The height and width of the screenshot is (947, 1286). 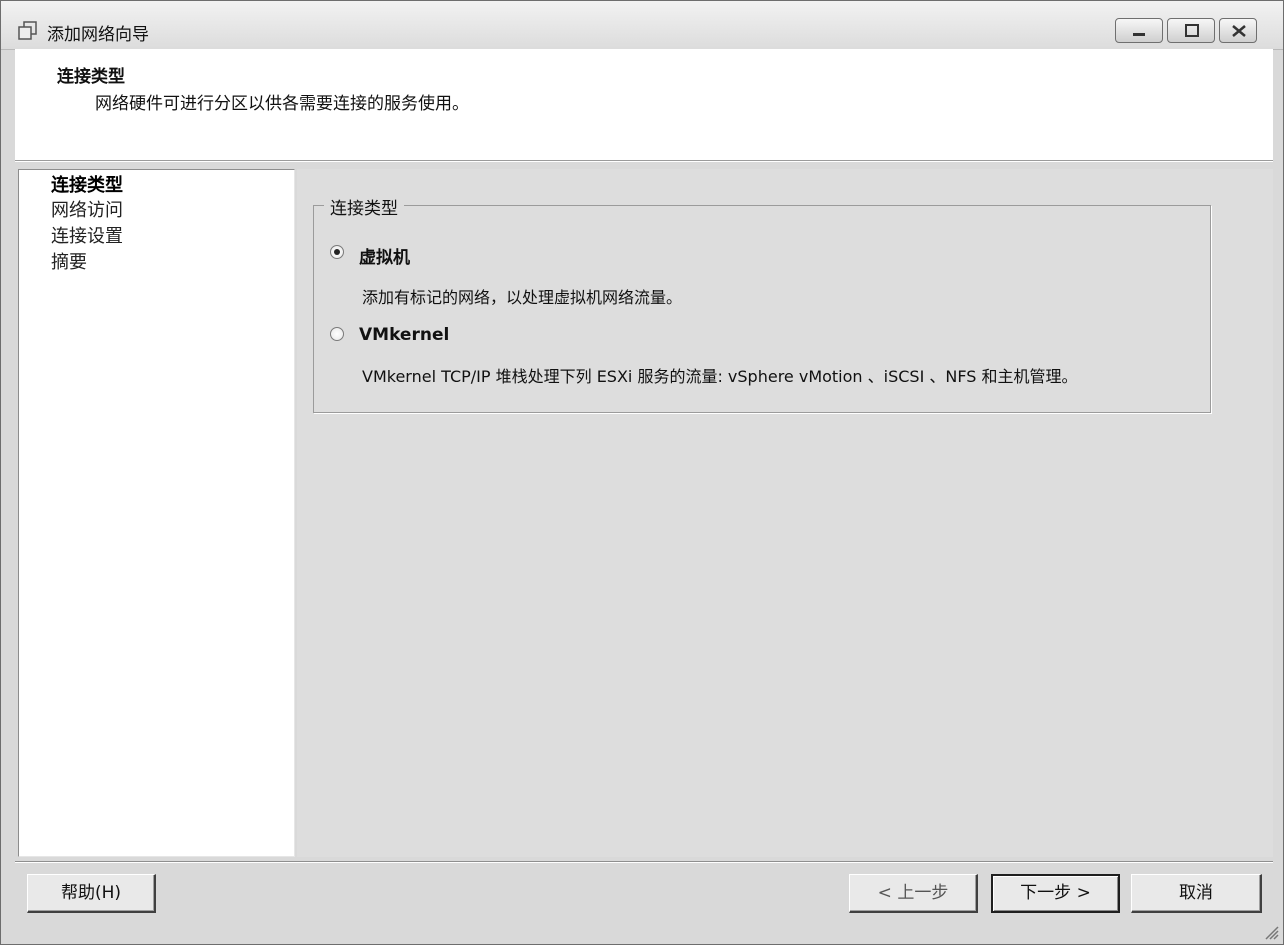 What do you see at coordinates (1055, 893) in the screenshot?
I see `next-button: 下一步 >` at bounding box center [1055, 893].